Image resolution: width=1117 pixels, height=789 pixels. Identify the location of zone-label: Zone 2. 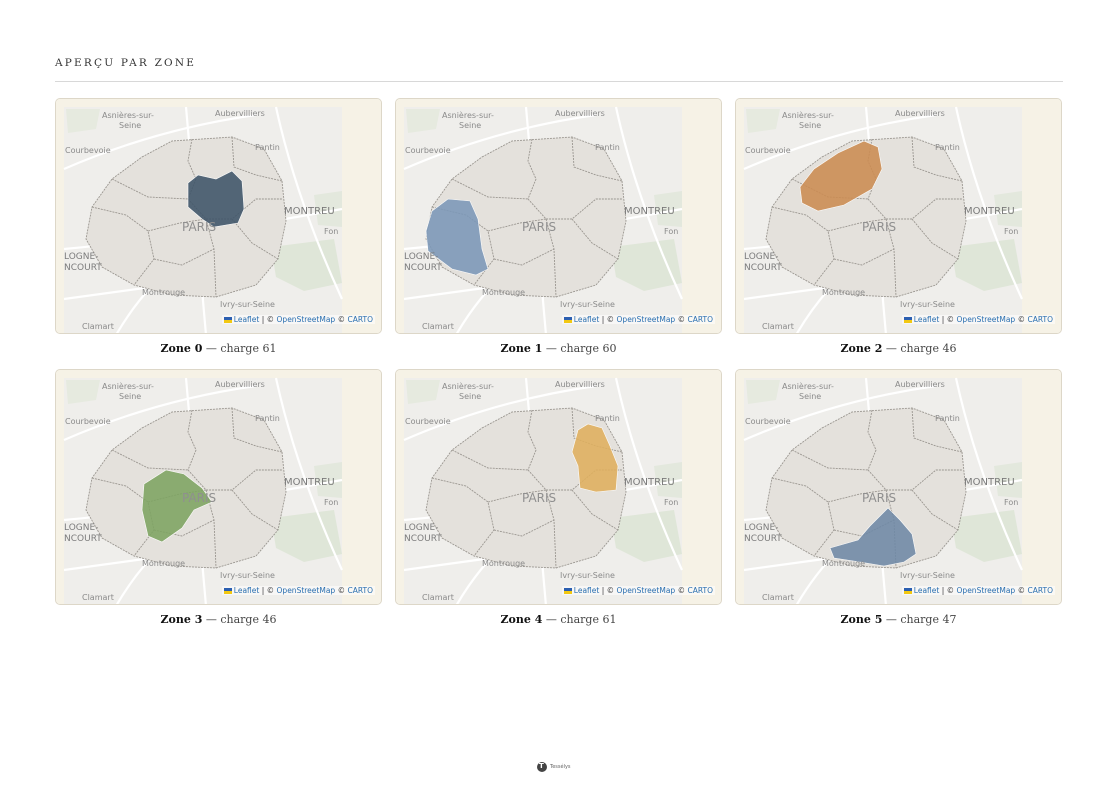
(861, 348).